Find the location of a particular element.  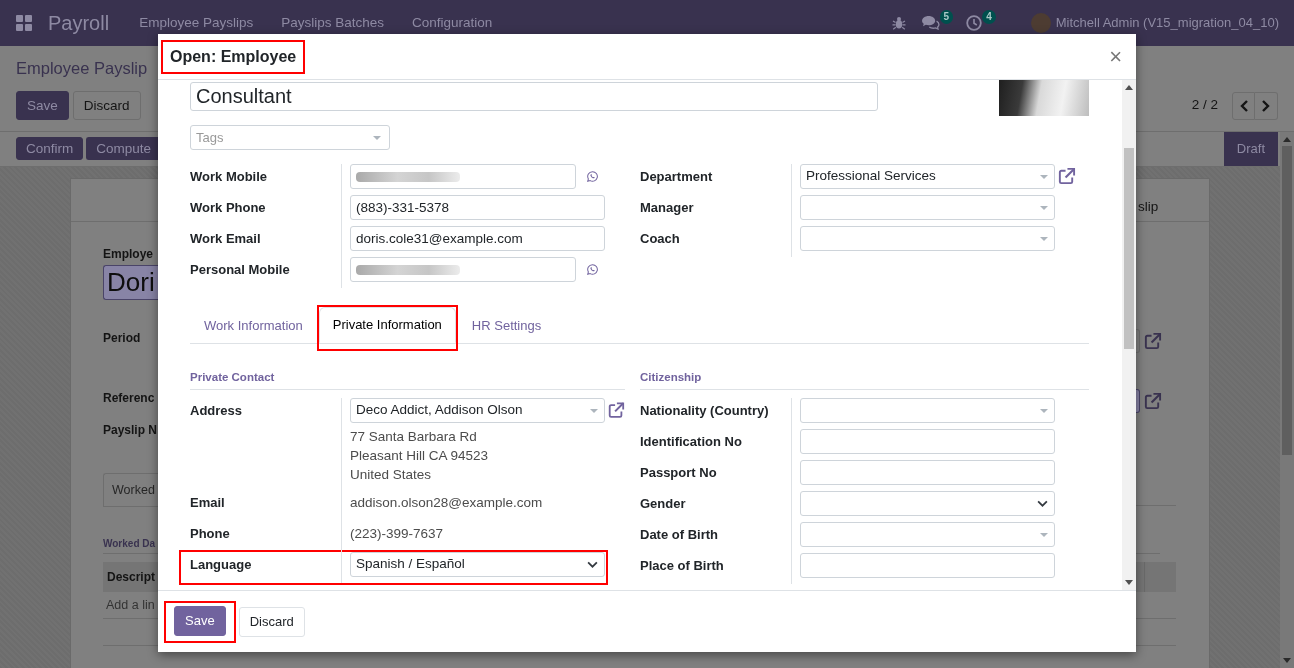

field-label: Gender is located at coordinates (663, 504).